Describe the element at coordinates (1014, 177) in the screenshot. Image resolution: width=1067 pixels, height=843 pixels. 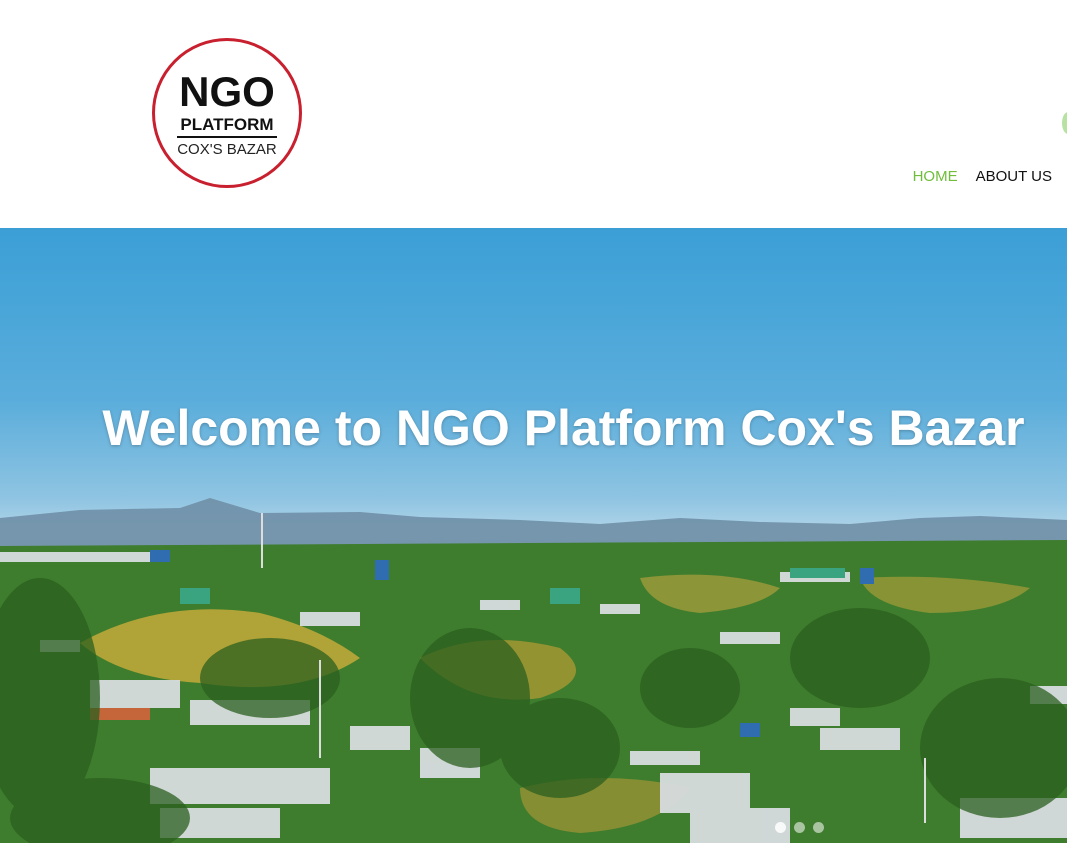
I see `nav-item-about-us: ABOUT US` at that location.